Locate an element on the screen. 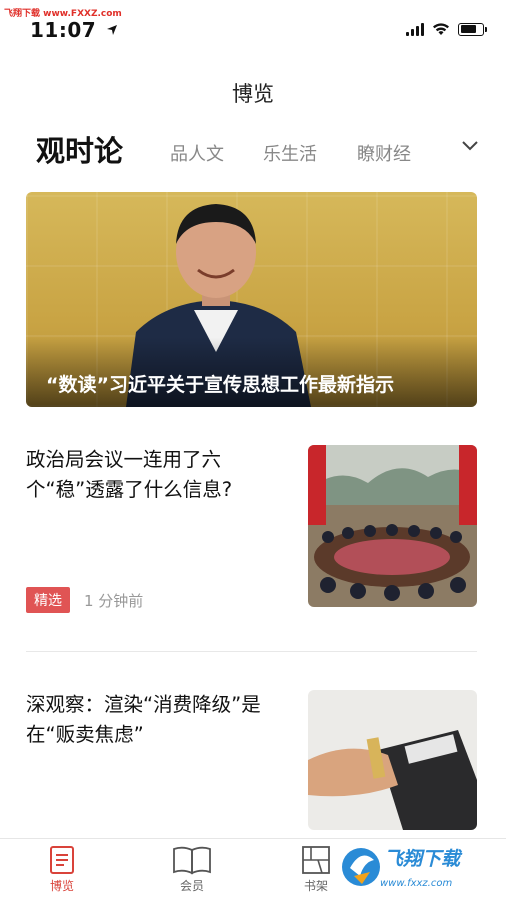  status-time: 11:07 is located at coordinates (74, 30).